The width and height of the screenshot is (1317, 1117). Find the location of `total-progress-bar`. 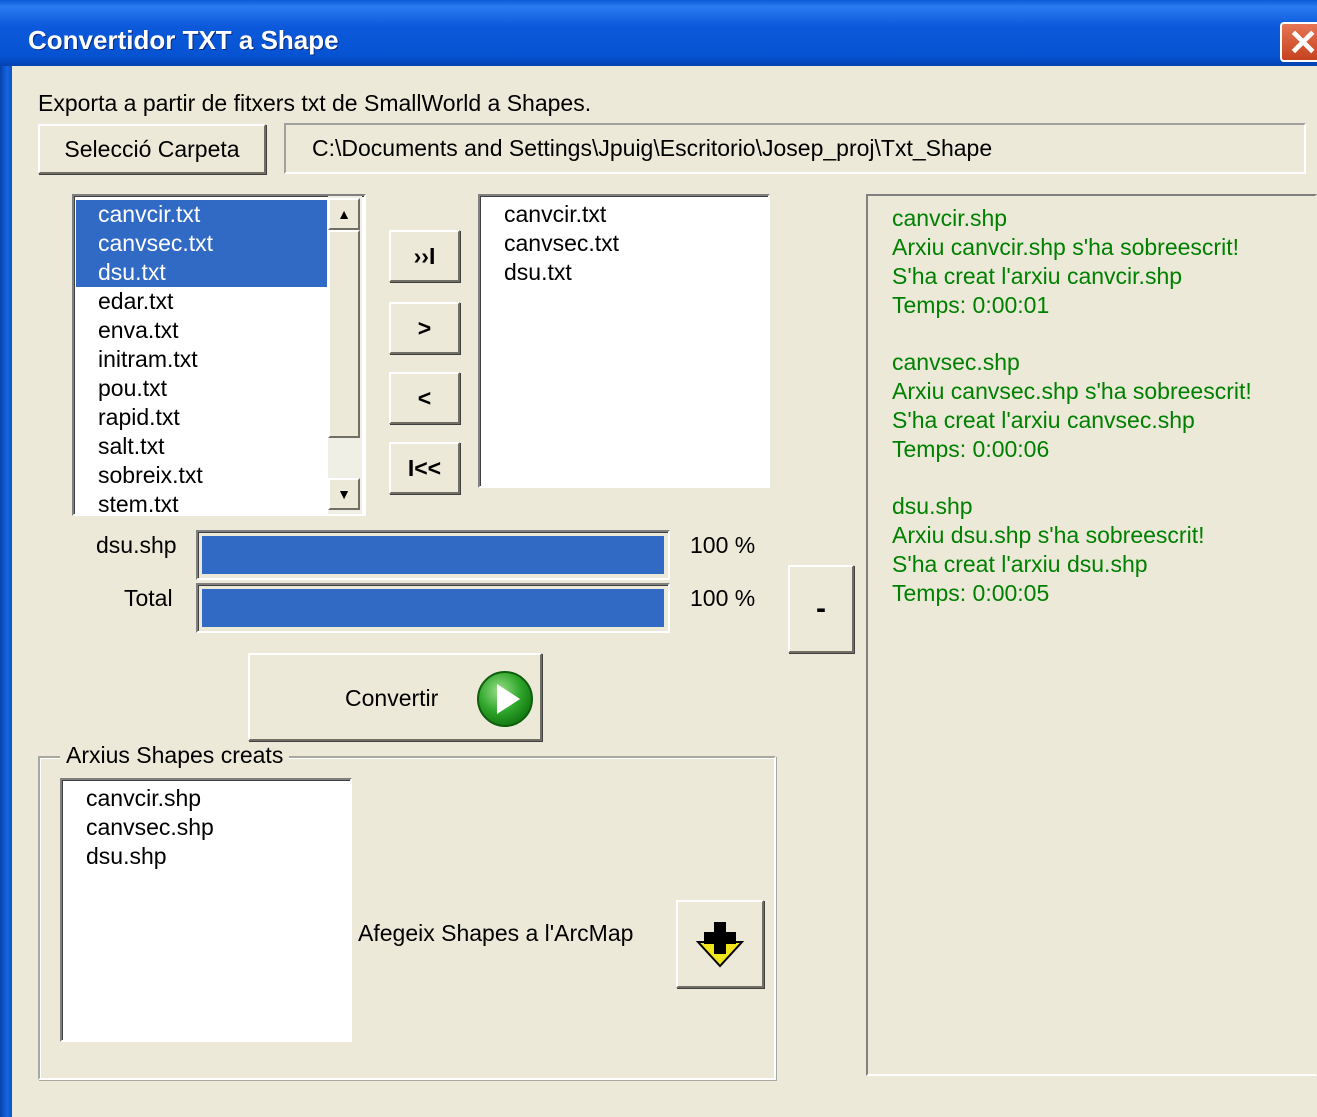

total-progress-bar is located at coordinates (433, 608).